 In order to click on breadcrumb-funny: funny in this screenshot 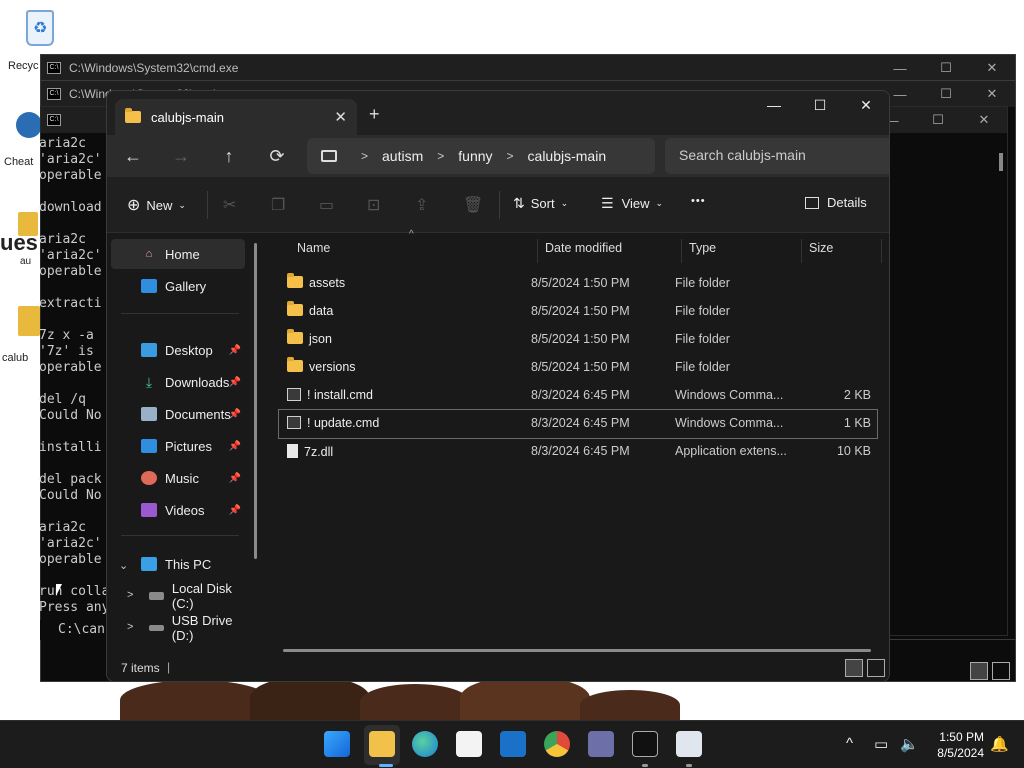, I will do `click(475, 156)`.